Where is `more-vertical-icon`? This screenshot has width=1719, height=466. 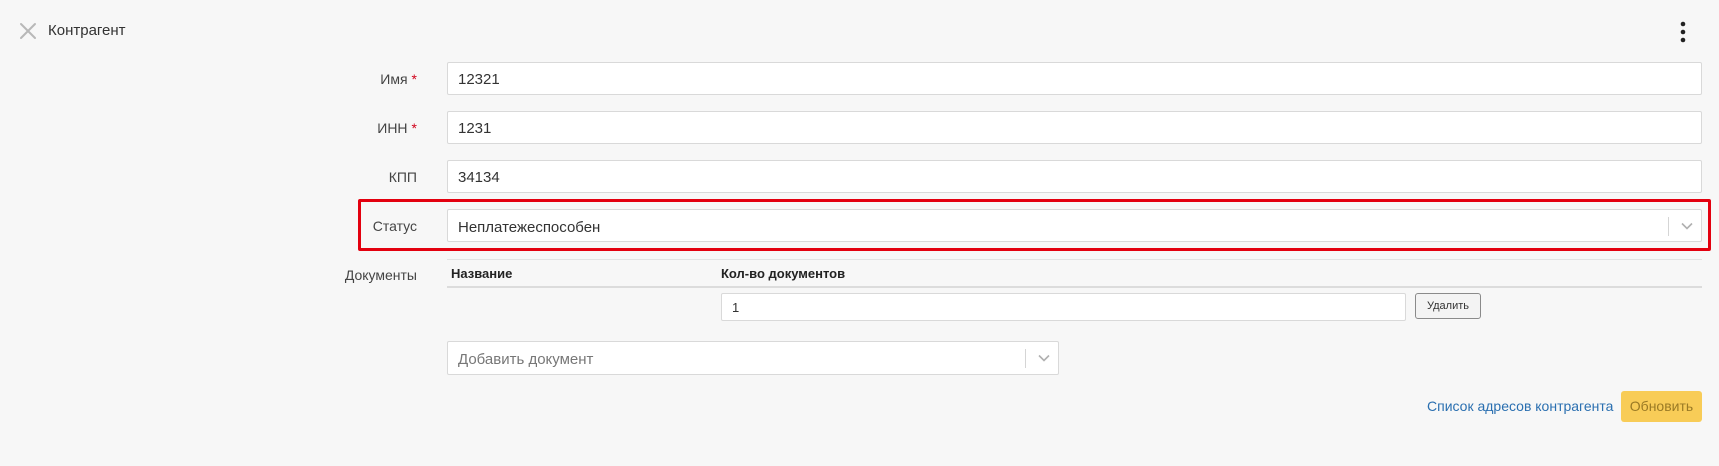 more-vertical-icon is located at coordinates (1683, 32).